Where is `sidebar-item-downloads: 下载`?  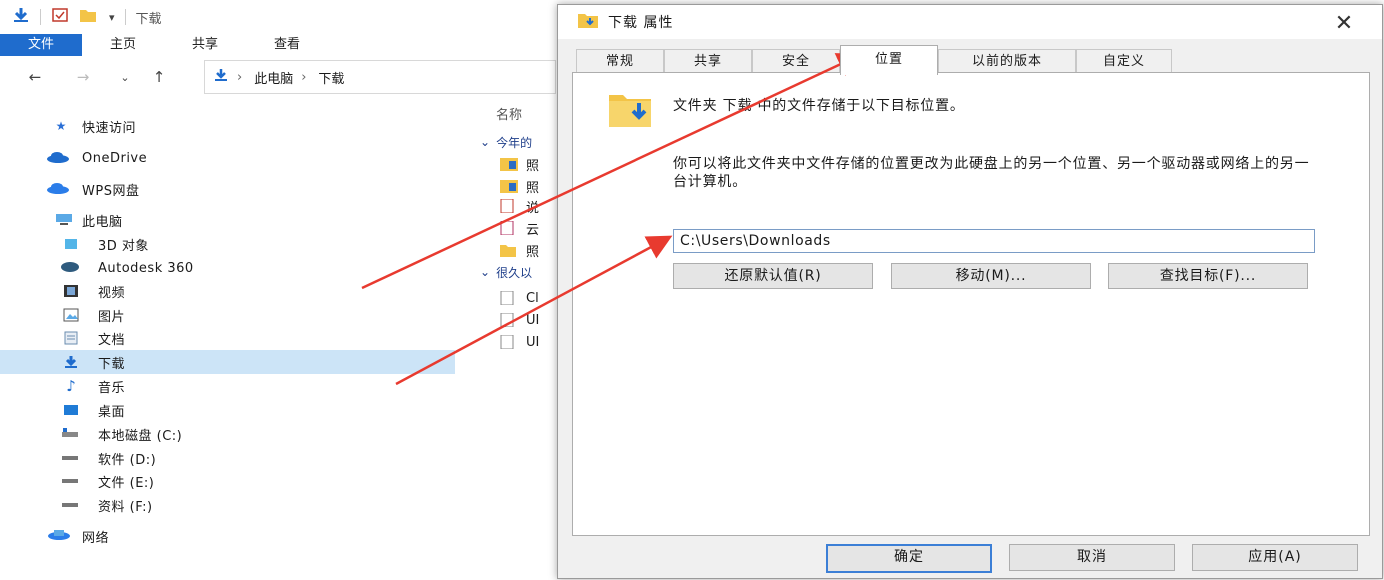 sidebar-item-downloads: 下载 is located at coordinates (227, 362).